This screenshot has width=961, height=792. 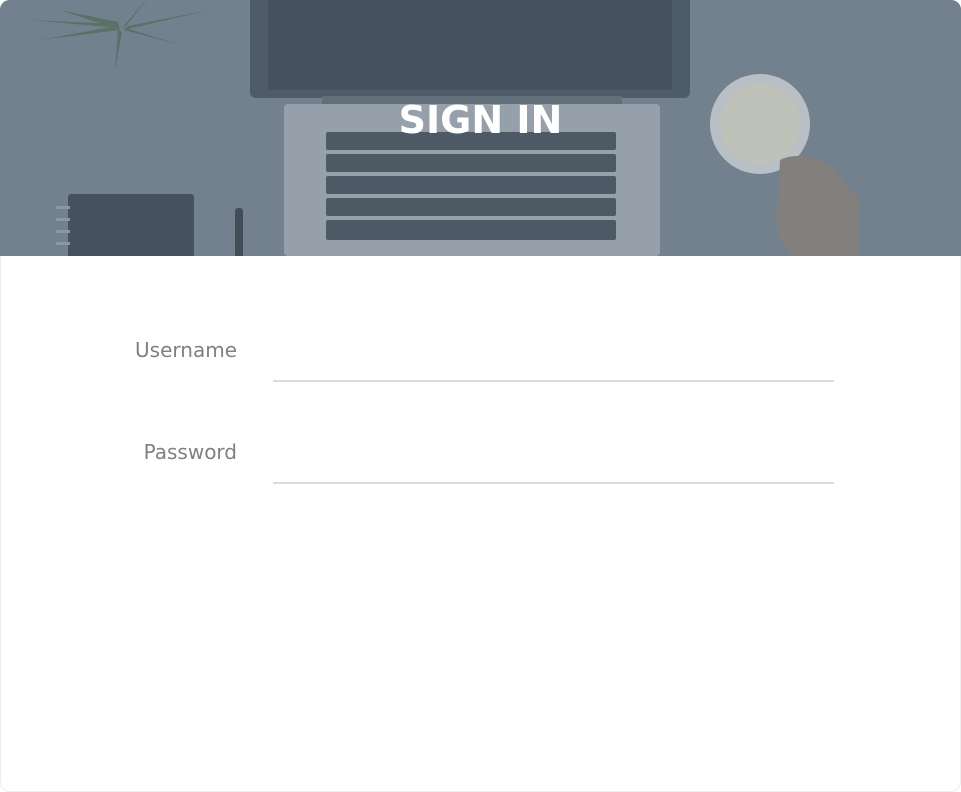 What do you see at coordinates (190, 452) in the screenshot?
I see `password-label: Password` at bounding box center [190, 452].